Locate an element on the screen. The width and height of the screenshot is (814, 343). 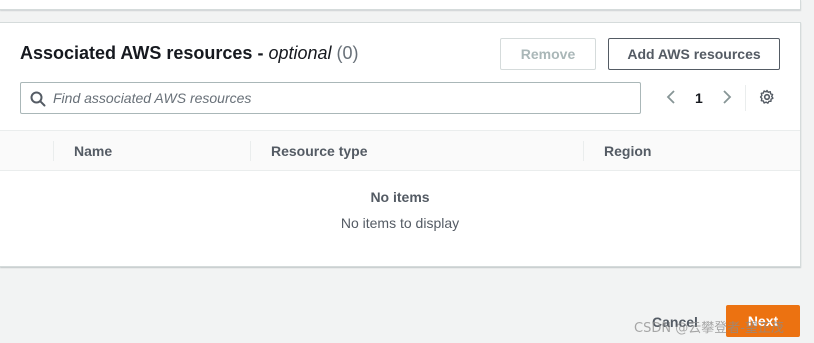
table-header: Name Resource type Region is located at coordinates (400, 150).